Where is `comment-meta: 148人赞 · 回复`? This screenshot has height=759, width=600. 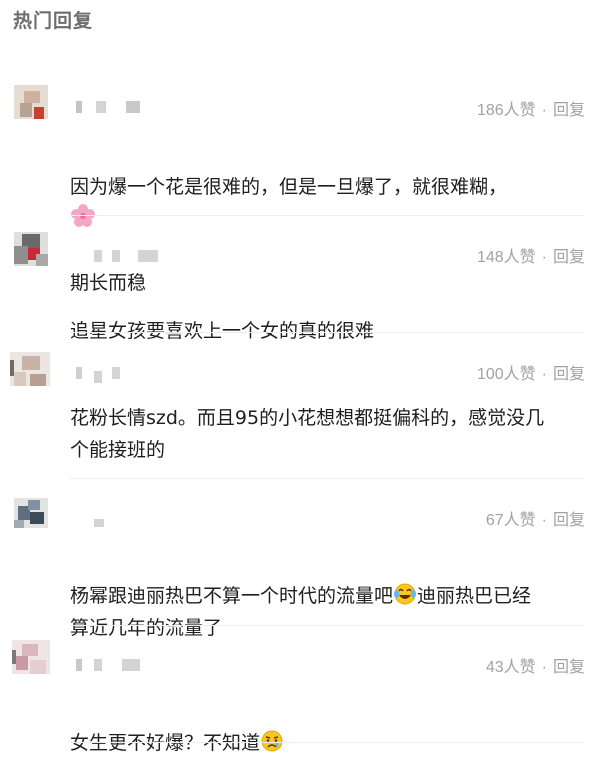 comment-meta: 148人赞 · 回复 is located at coordinates (531, 255).